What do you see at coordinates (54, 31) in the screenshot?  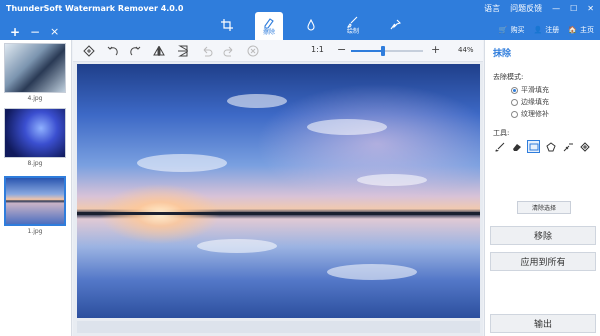 I see `clear-files-button: ×` at bounding box center [54, 31].